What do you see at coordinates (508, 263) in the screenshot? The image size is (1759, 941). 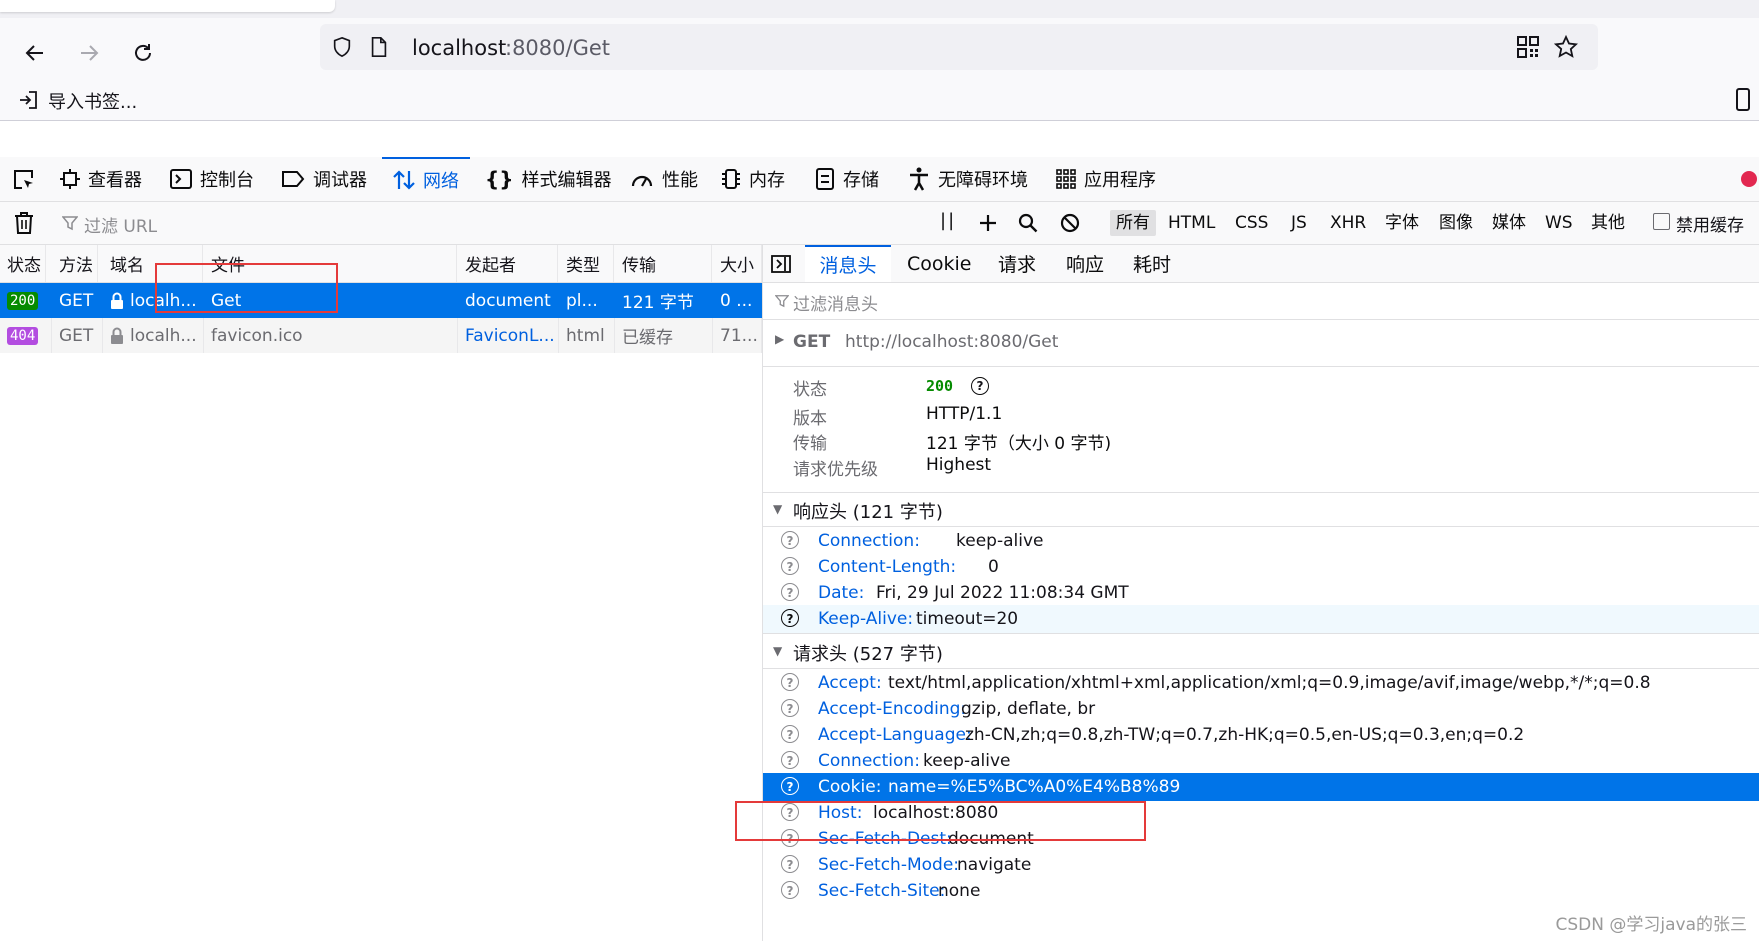 I see `column-header-initiator: 发起者` at bounding box center [508, 263].